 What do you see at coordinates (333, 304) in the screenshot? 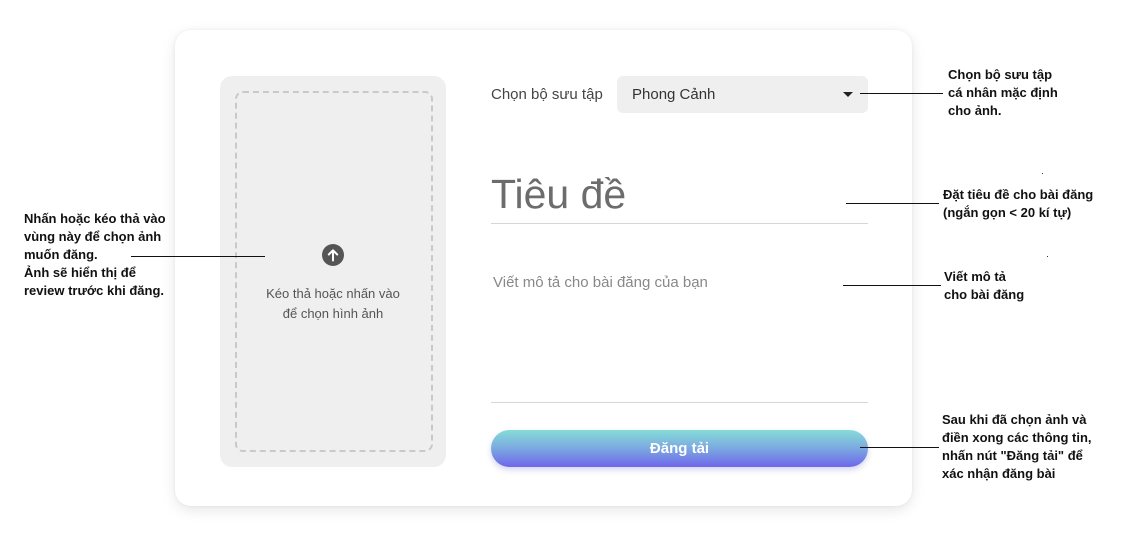
I see `dropzone-hint: Kéo thả hoặc nhấn vào để chọn hình ảnh` at bounding box center [333, 304].